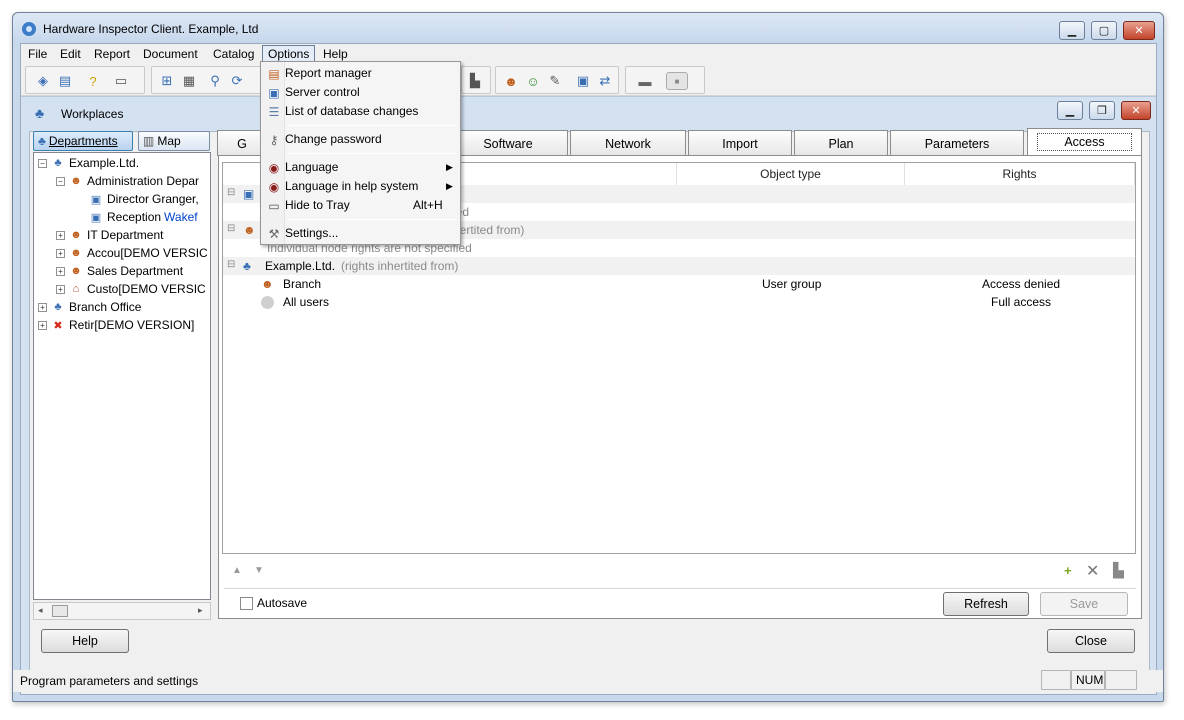 This screenshot has height=720, width=1184. What do you see at coordinates (740, 143) in the screenshot?
I see `tab-import: Import` at bounding box center [740, 143].